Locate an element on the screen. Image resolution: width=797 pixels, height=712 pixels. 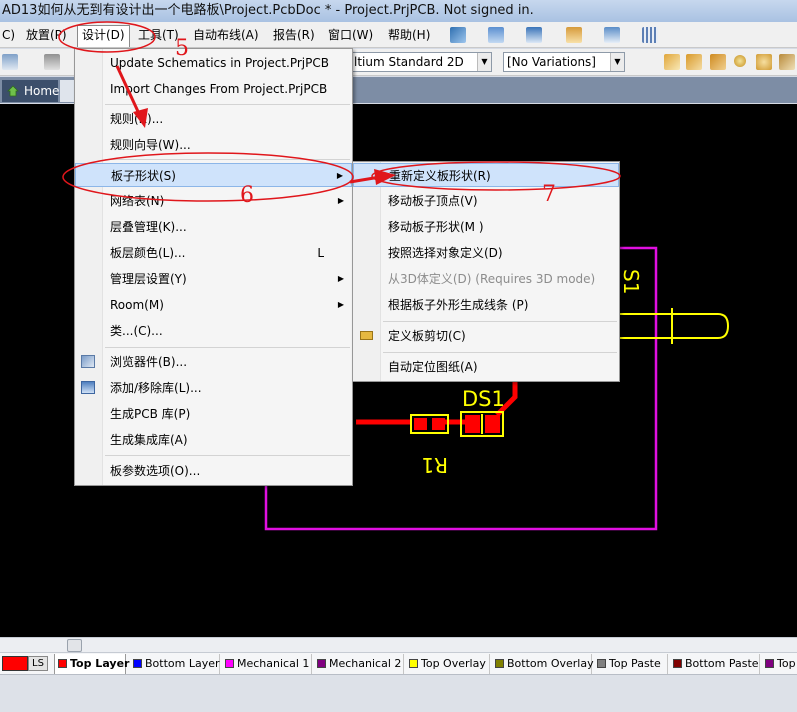
ruler-icon is located at coordinates (574, 35).